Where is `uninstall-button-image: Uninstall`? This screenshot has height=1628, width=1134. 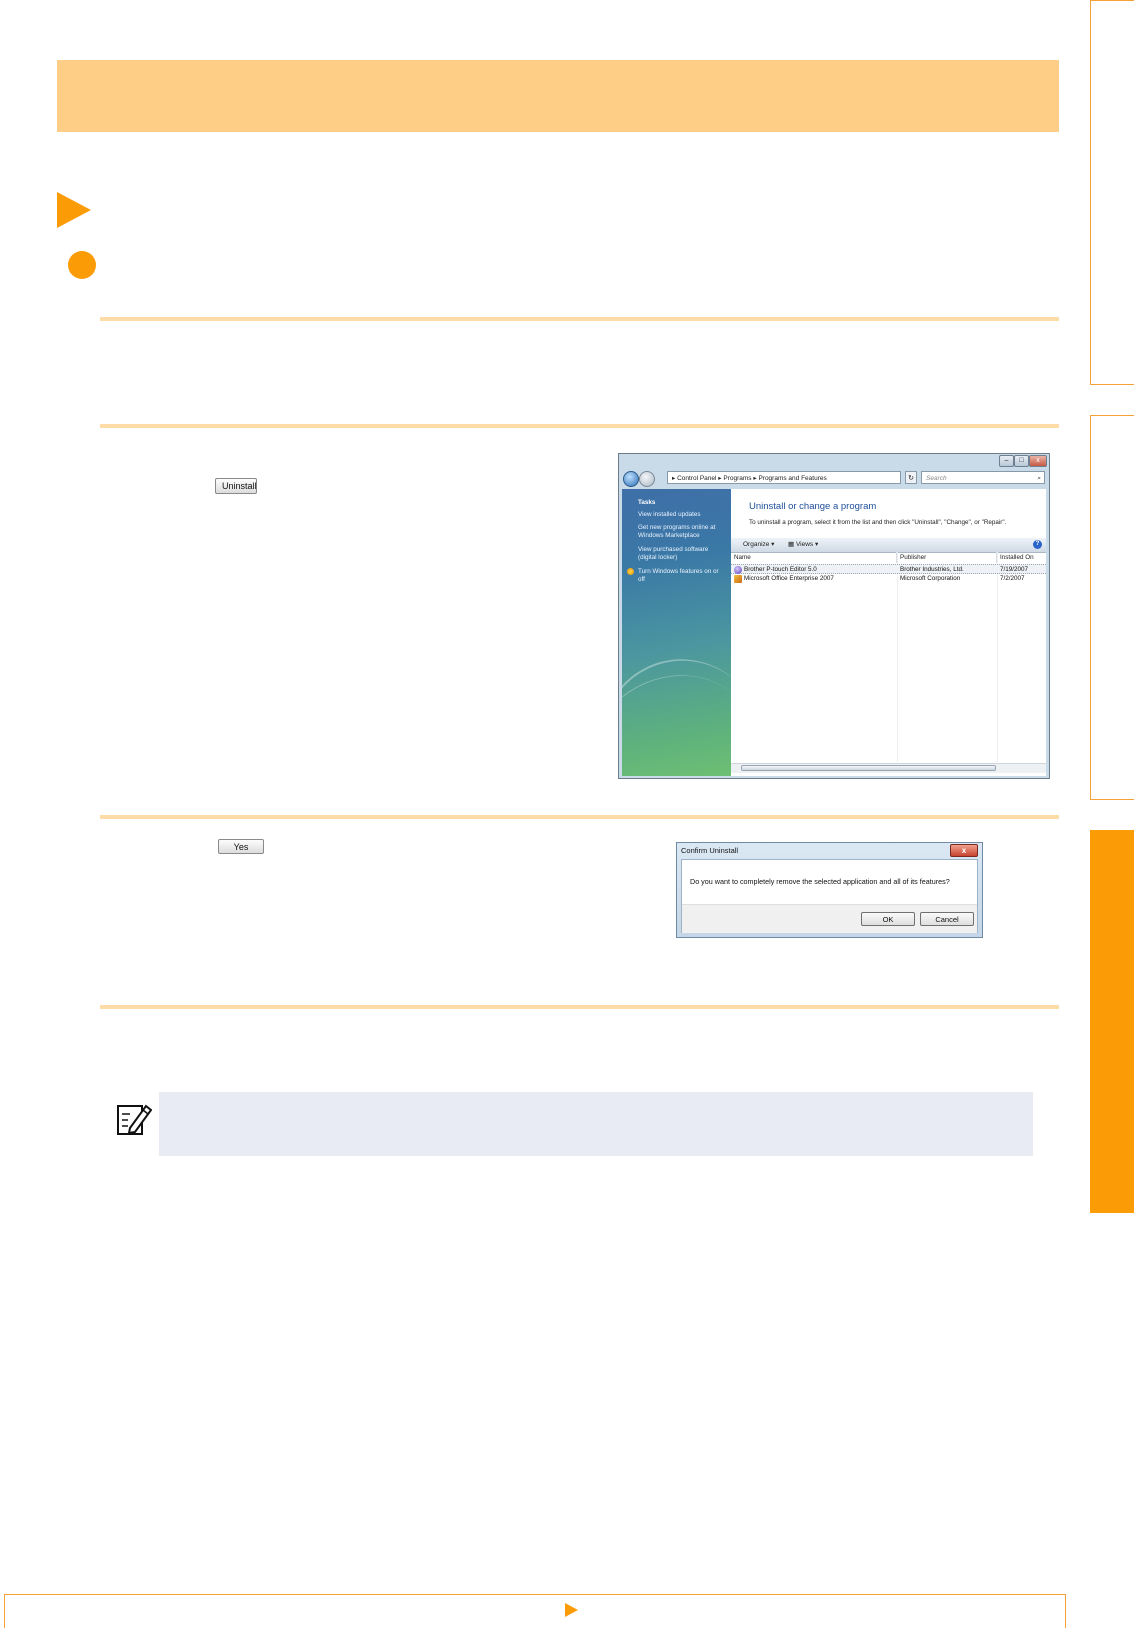
uninstall-button-image: Uninstall is located at coordinates (236, 486).